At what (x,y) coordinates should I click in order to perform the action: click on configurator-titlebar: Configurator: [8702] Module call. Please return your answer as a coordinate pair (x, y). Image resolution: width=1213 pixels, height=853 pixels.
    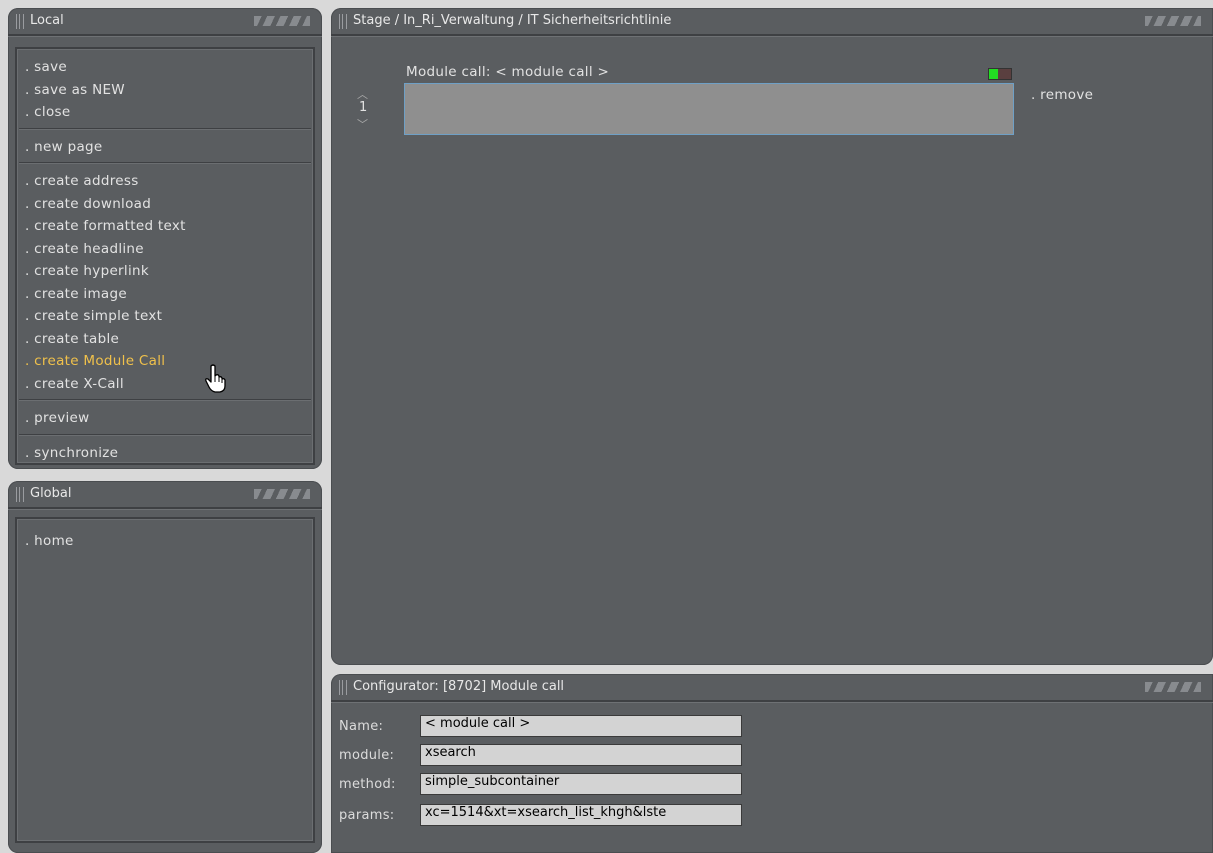
    Looking at the image, I should click on (772, 688).